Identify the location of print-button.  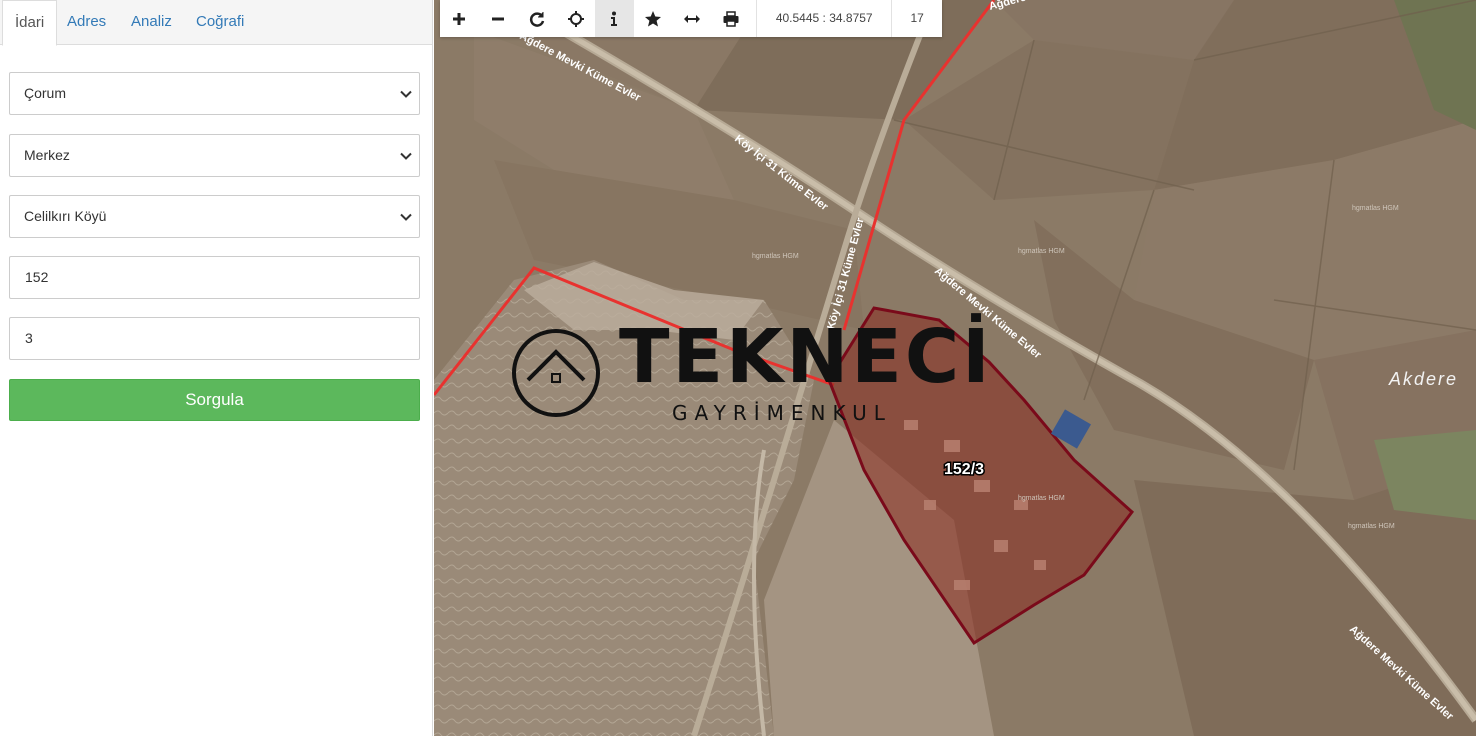
(730, 18).